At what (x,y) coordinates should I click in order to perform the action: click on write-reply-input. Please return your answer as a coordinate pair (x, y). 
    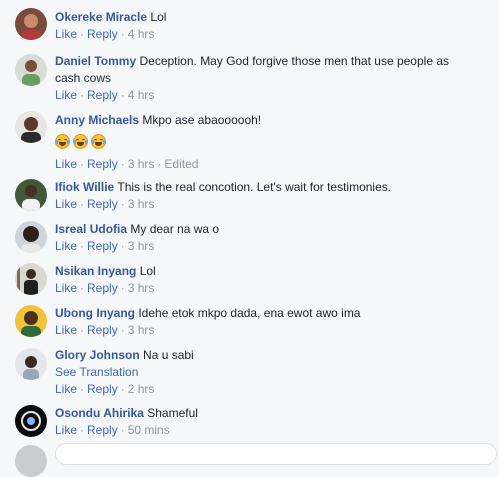
    Looking at the image, I should click on (276, 454).